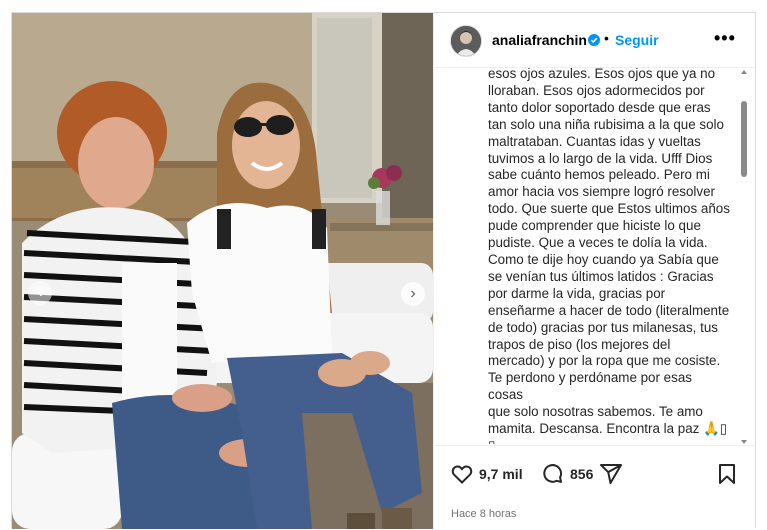  I want to click on comment-icon, so click(553, 473).